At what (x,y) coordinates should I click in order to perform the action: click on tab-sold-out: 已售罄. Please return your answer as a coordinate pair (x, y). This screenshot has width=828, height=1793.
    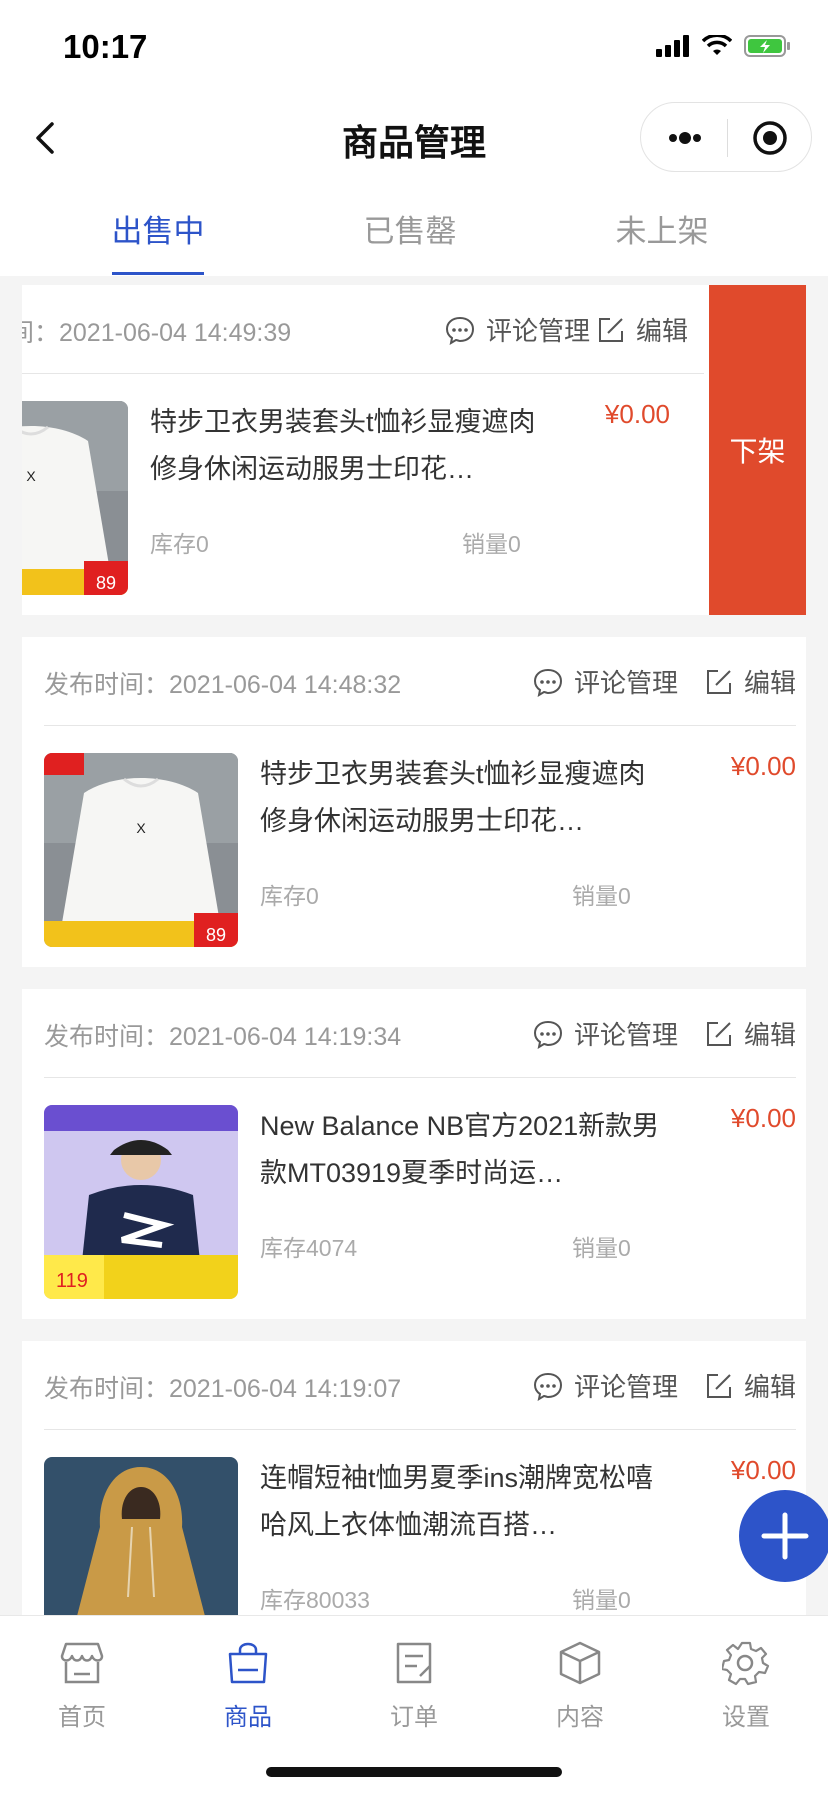
    Looking at the image, I should click on (410, 228).